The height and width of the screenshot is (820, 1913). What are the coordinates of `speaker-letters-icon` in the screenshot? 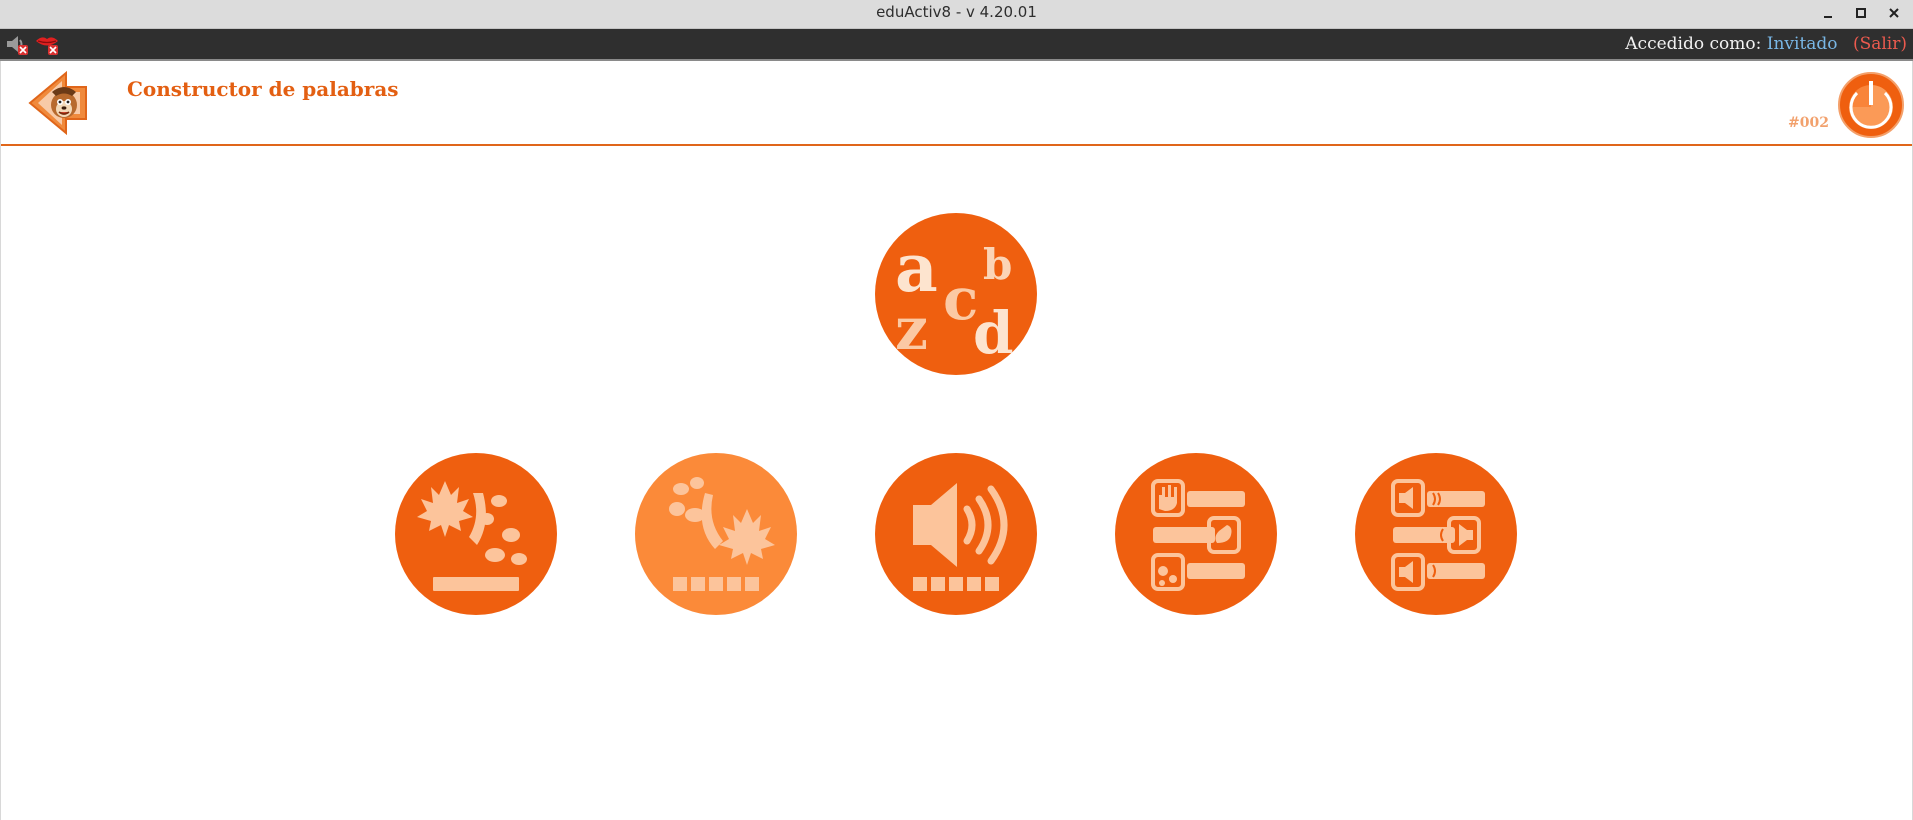 It's located at (956, 534).